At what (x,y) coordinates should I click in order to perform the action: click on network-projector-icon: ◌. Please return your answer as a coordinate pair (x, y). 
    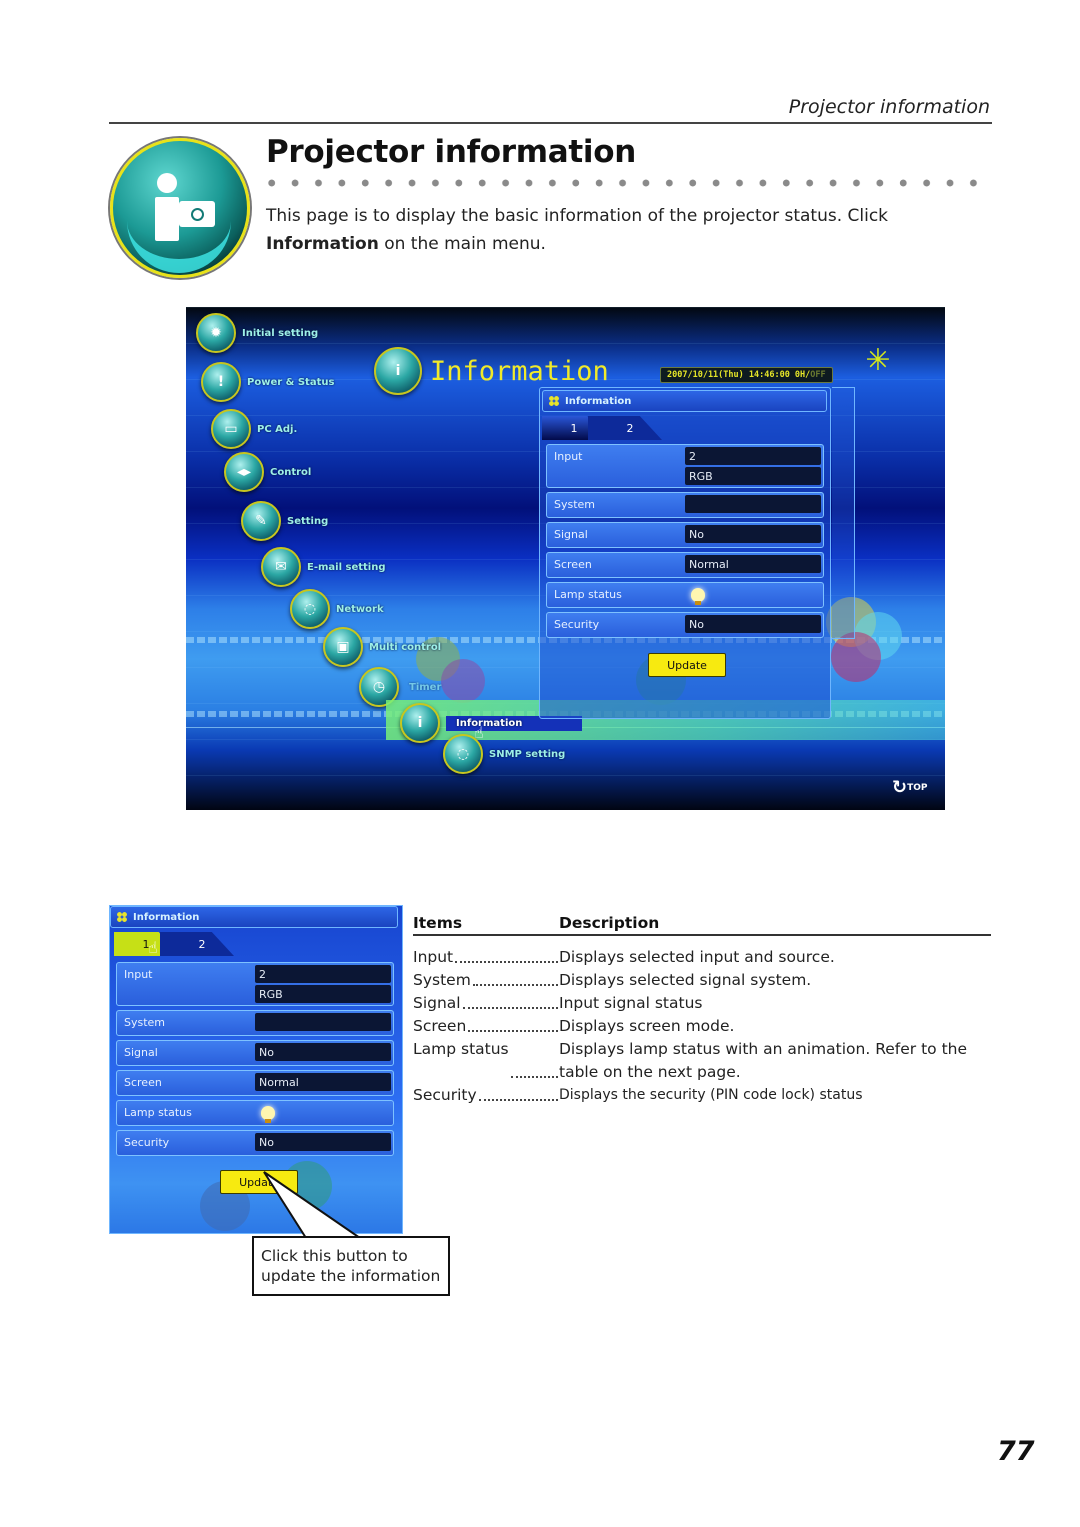
    Looking at the image, I should click on (310, 609).